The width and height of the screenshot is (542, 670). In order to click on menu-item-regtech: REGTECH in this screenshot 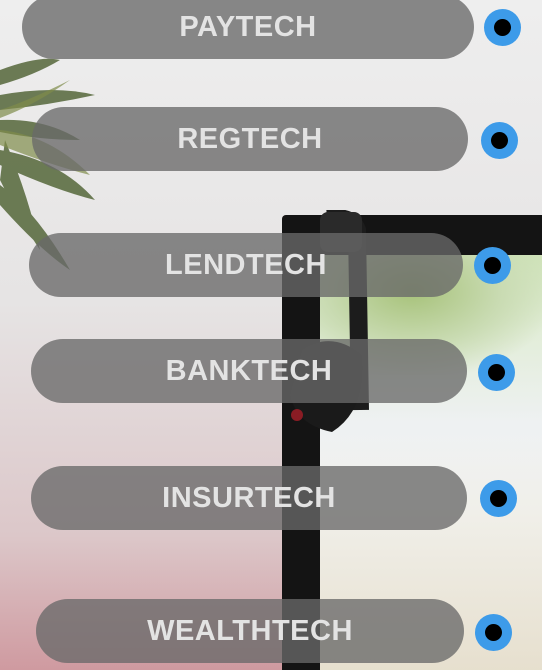, I will do `click(250, 139)`.